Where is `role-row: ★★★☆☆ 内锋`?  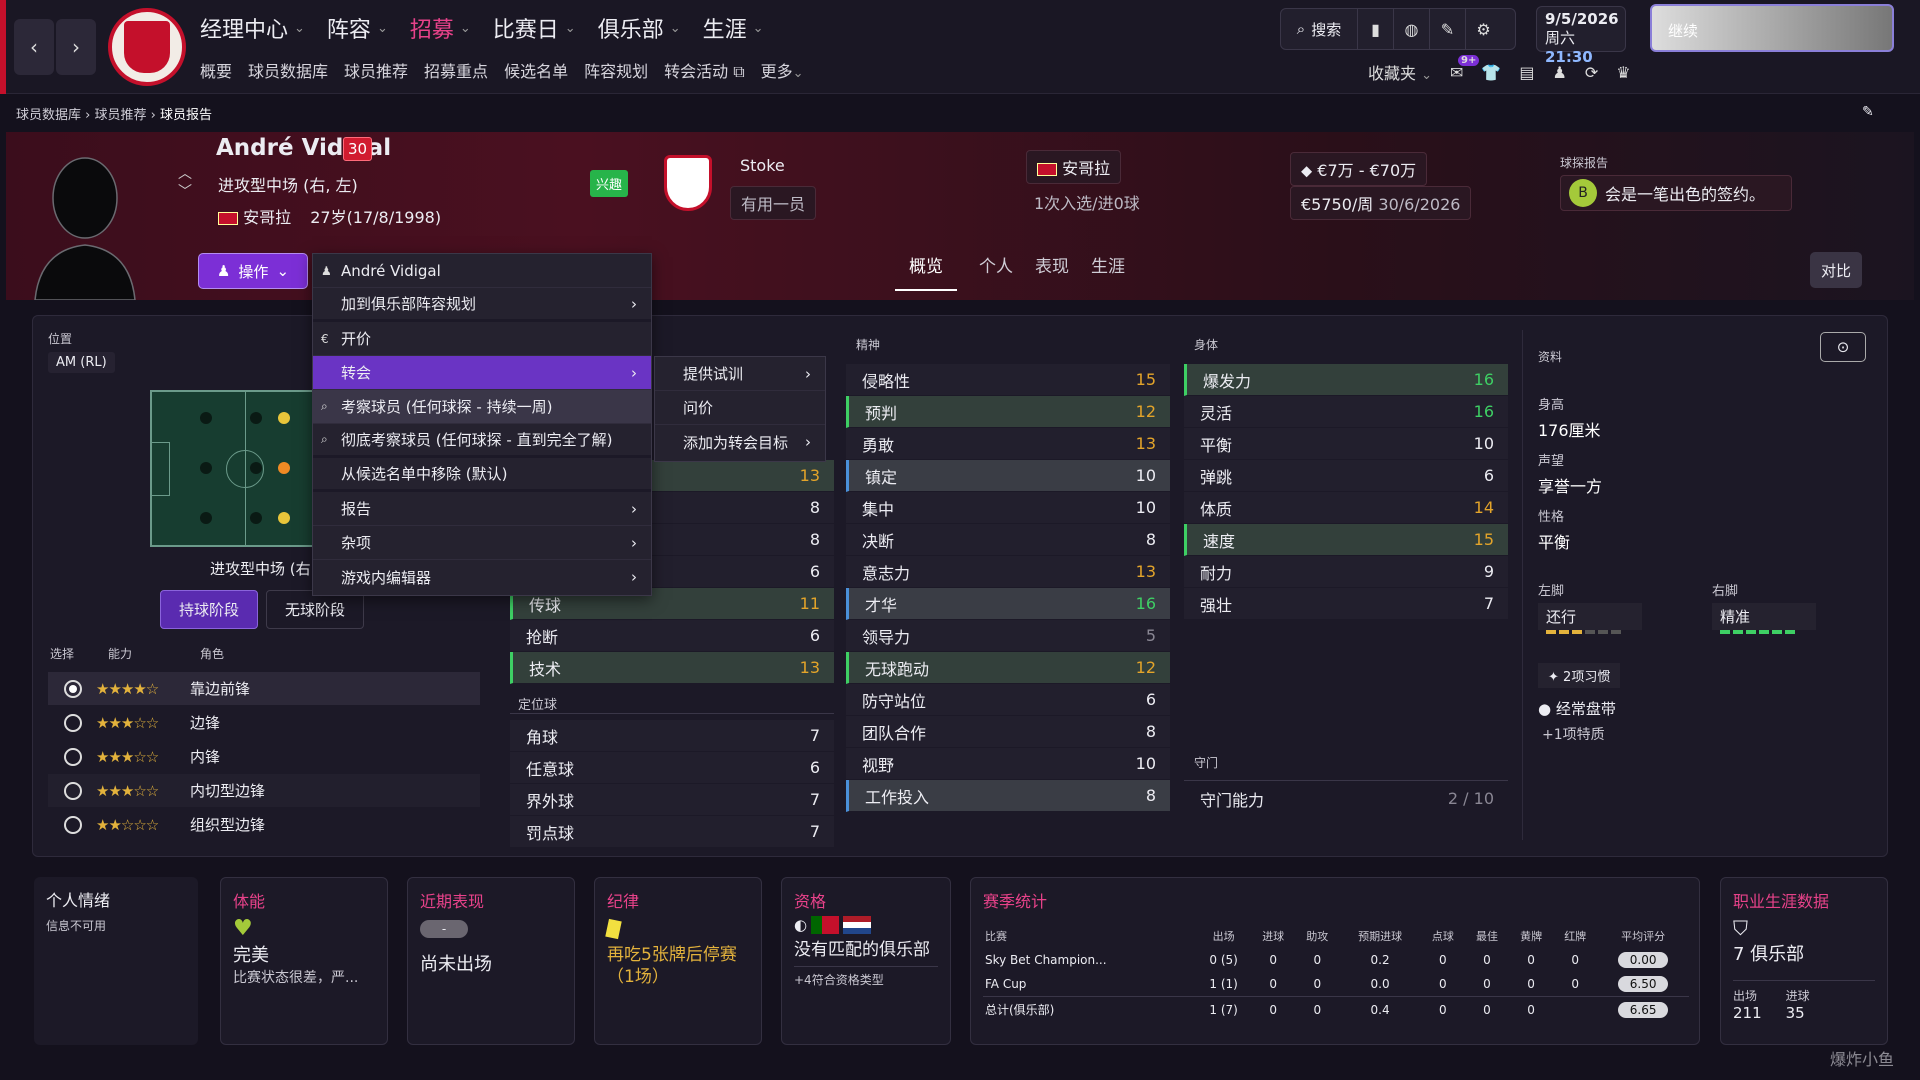
role-row: ★★★☆☆ 内锋 is located at coordinates (264, 756).